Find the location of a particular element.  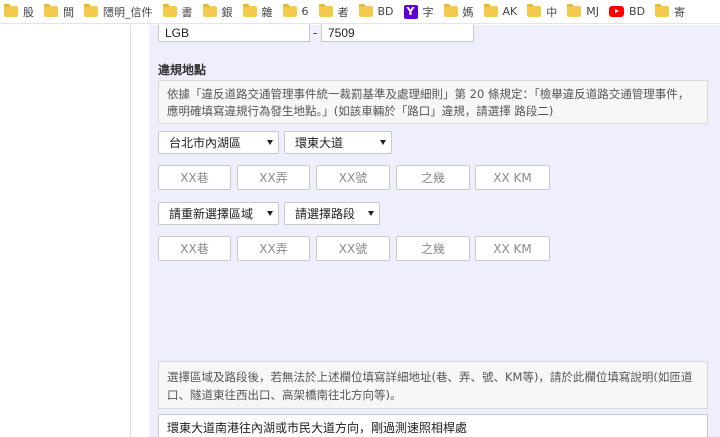

bookmark-10: 媽 is located at coordinates (458, 12).